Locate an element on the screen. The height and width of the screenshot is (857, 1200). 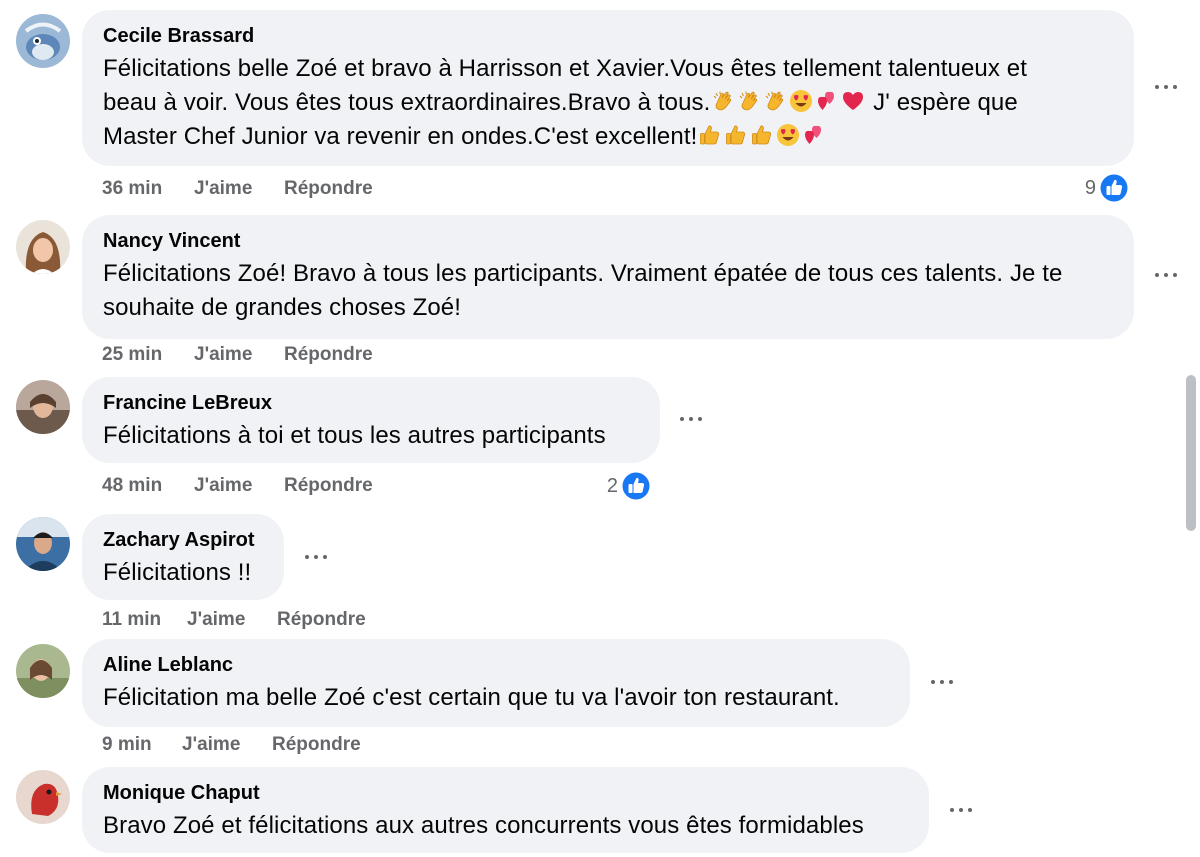
comment-author: Zachary Aspirot is located at coordinates (182, 540).